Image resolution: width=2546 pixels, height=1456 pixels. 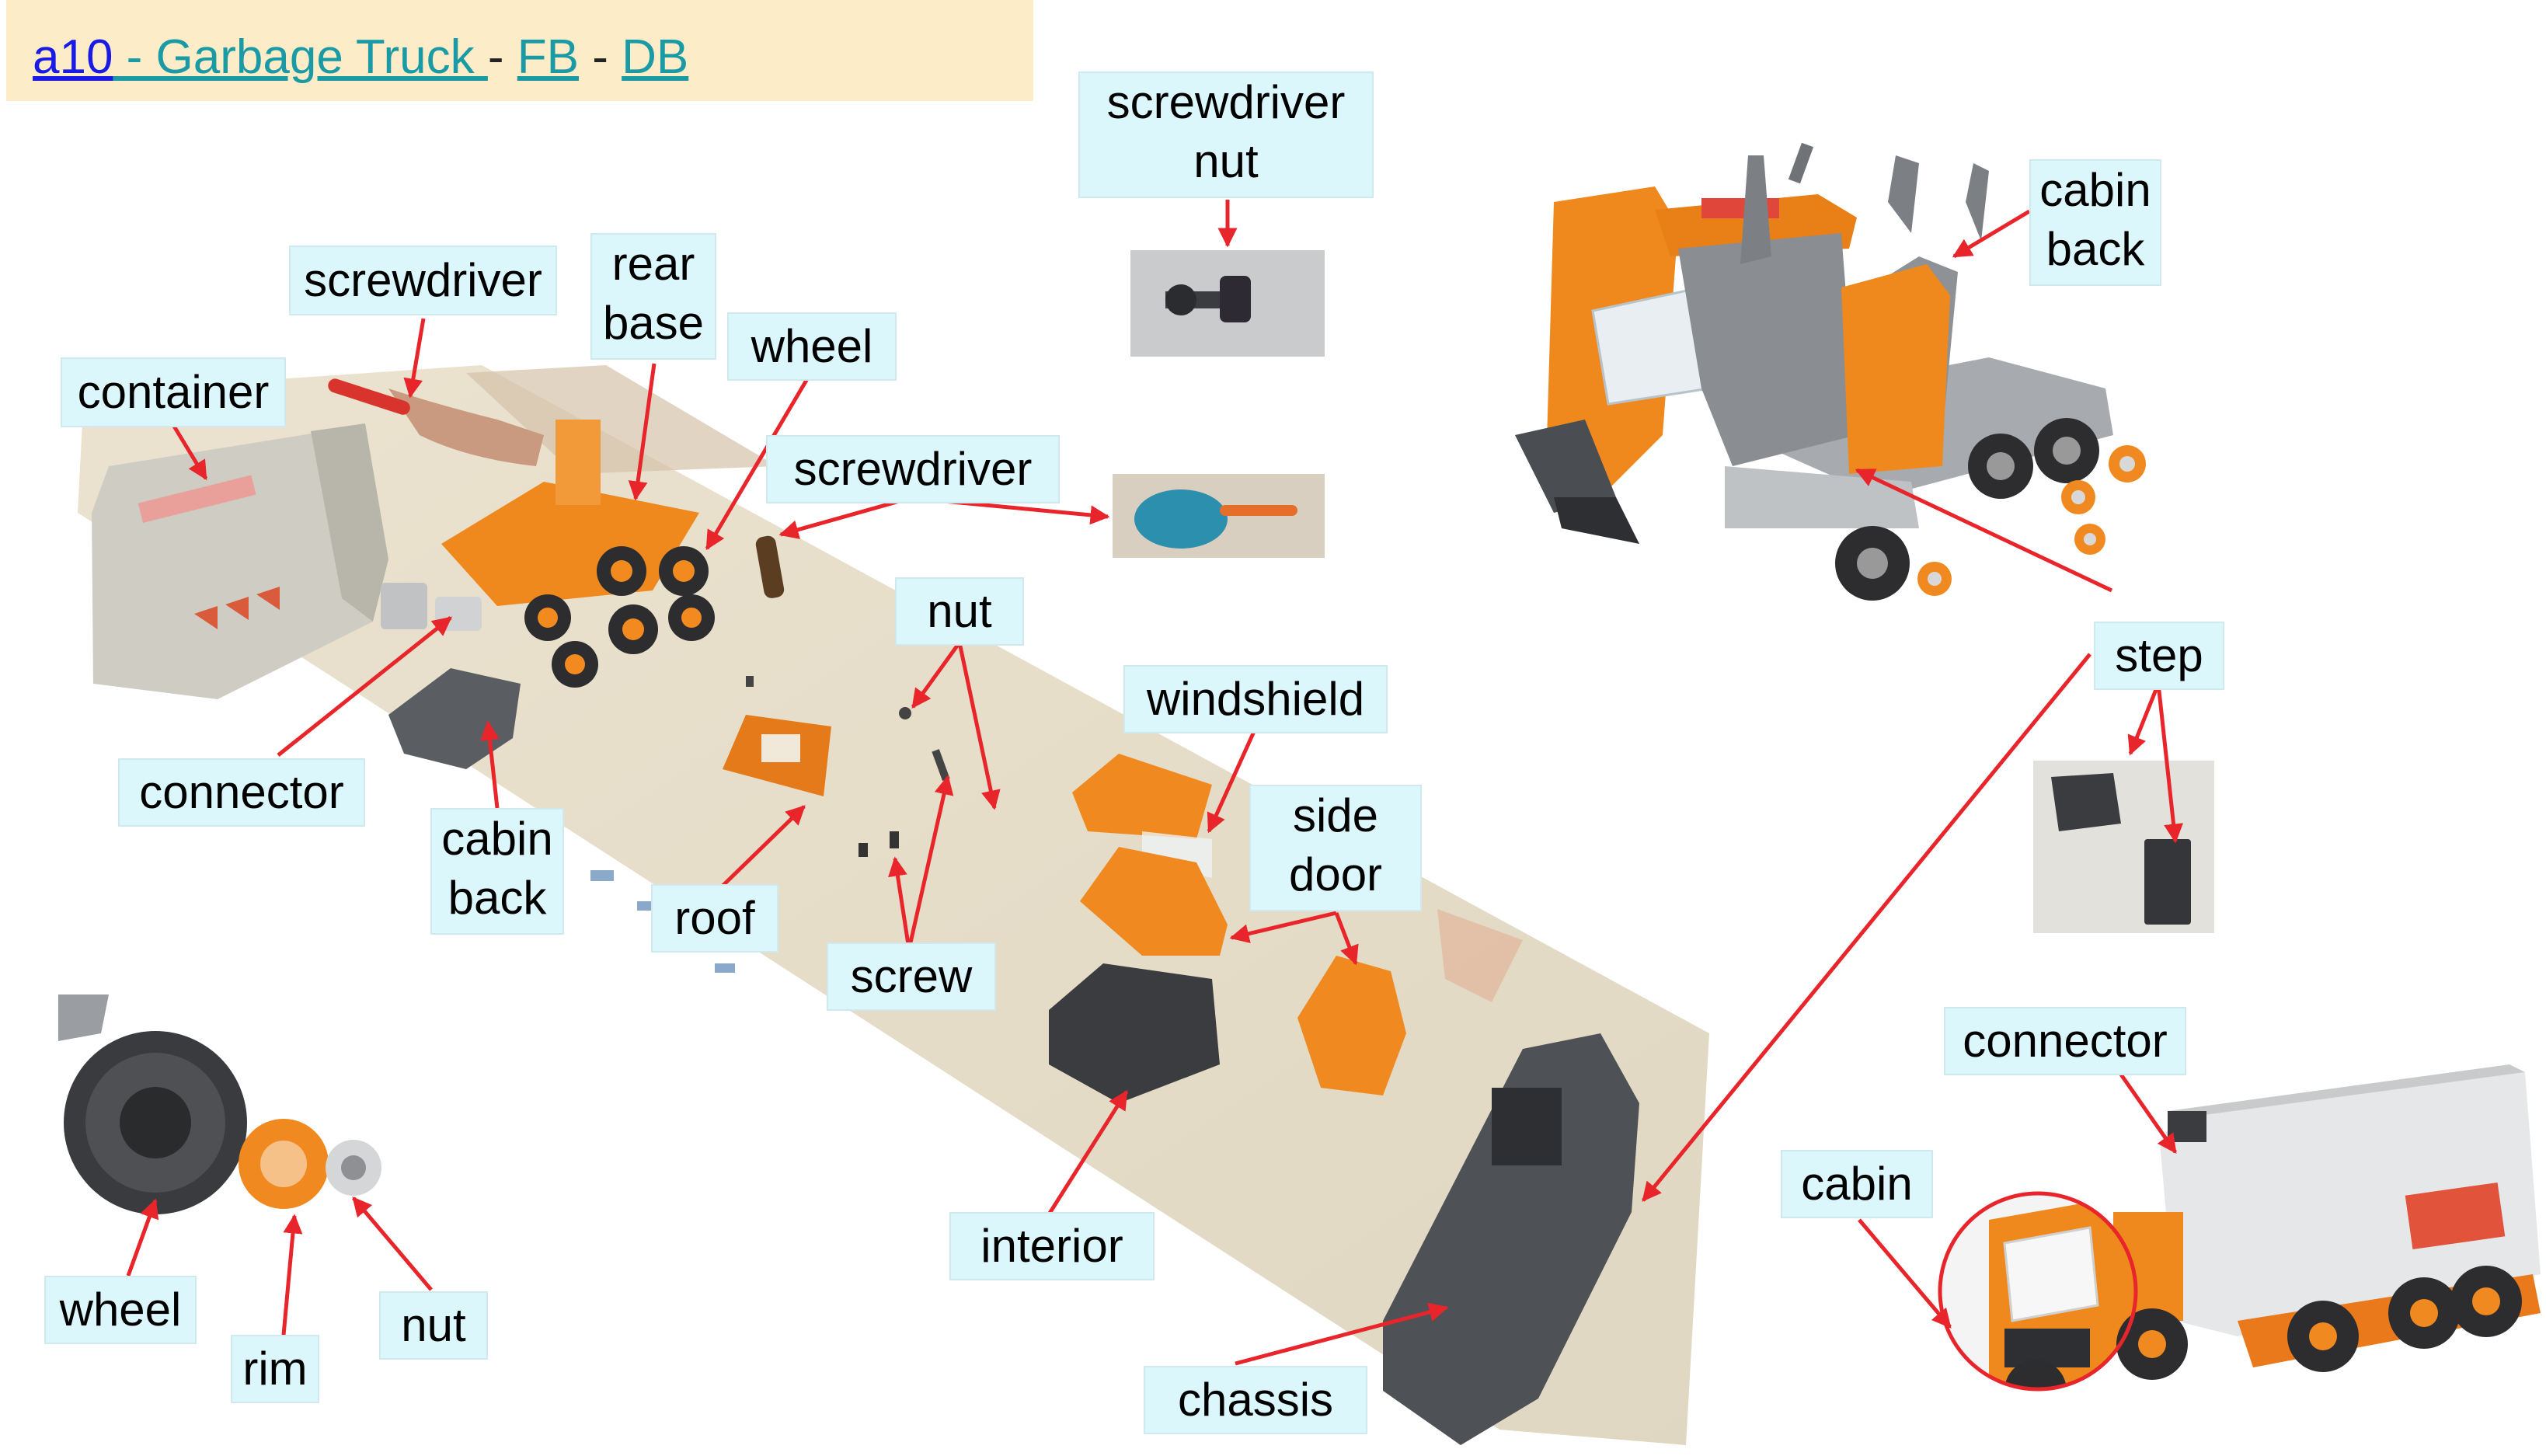 What do you see at coordinates (219, 1104) in the screenshot?
I see `inset-wheel-rim-nut` at bounding box center [219, 1104].